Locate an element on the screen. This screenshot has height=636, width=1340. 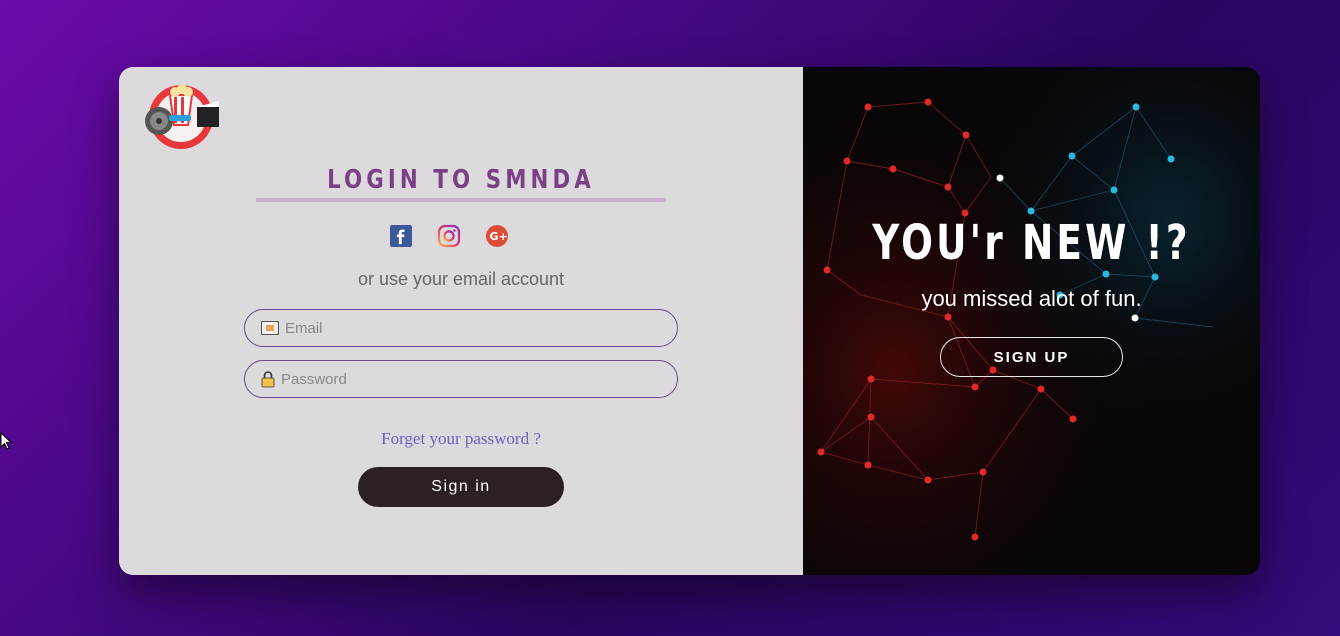
sign-in-button: Sign in is located at coordinates (461, 487).